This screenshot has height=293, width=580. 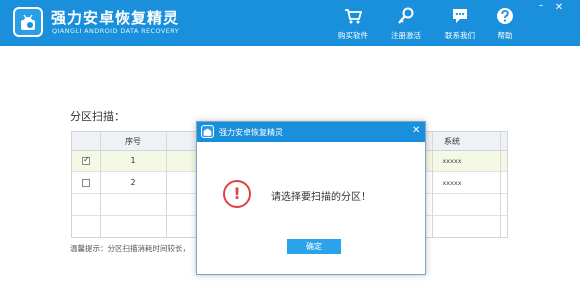 I want to click on help-button: 帮助, so click(x=505, y=25).